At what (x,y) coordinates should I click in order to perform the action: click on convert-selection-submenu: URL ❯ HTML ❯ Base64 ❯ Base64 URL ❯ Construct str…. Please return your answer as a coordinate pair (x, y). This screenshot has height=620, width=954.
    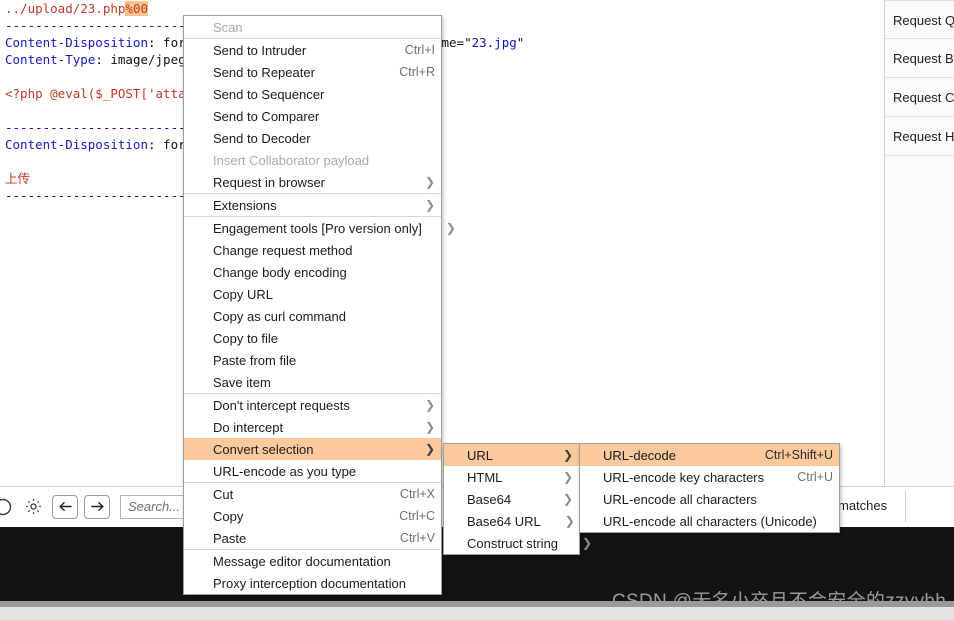
    Looking at the image, I should click on (517, 499).